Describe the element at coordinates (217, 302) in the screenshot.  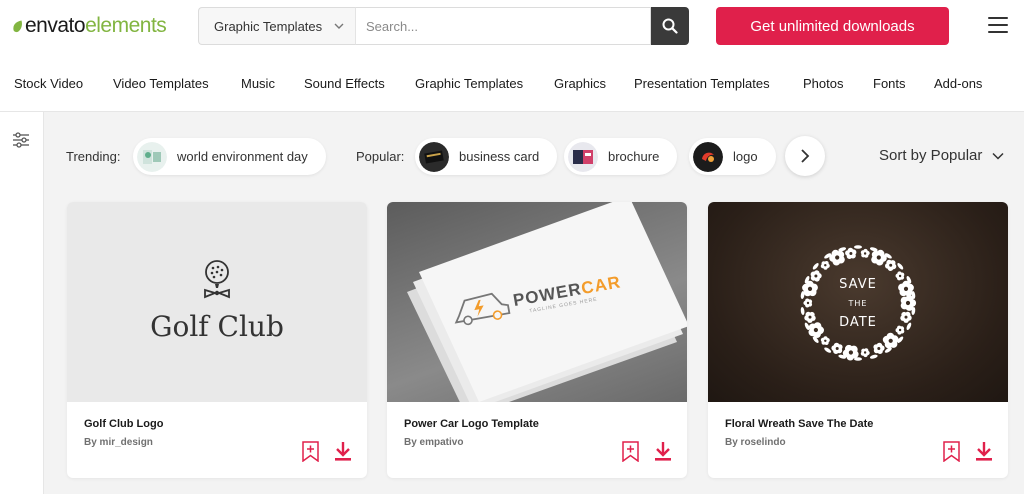
I see `card-preview-image: Golf Club` at that location.